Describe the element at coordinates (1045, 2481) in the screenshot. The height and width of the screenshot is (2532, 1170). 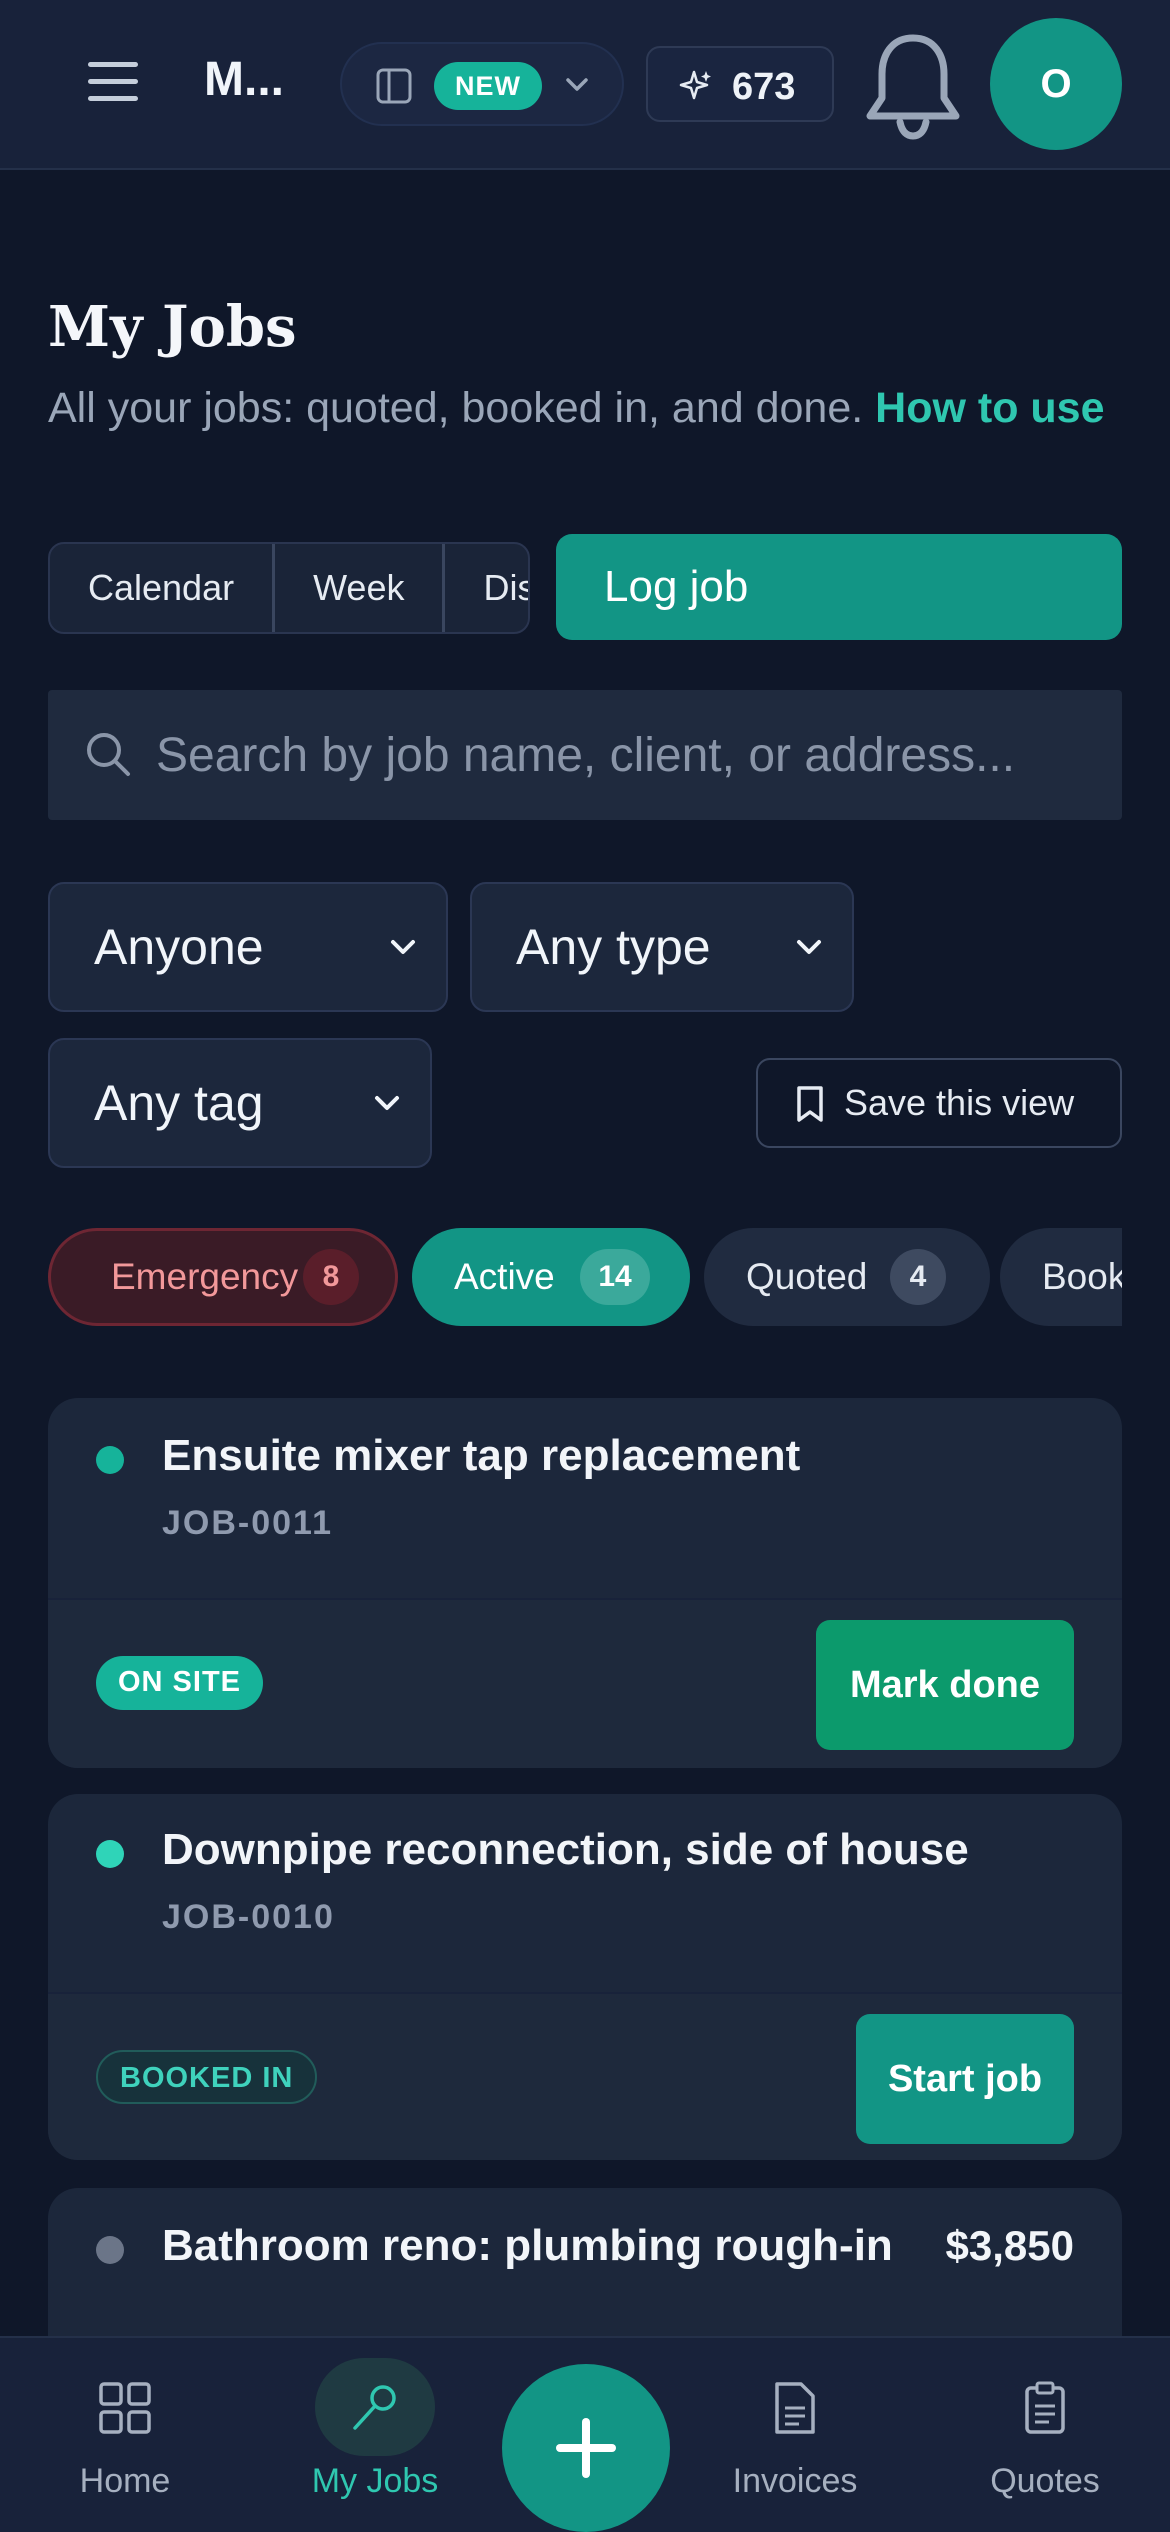
I see `nav-quotes-label: Quotes` at that location.